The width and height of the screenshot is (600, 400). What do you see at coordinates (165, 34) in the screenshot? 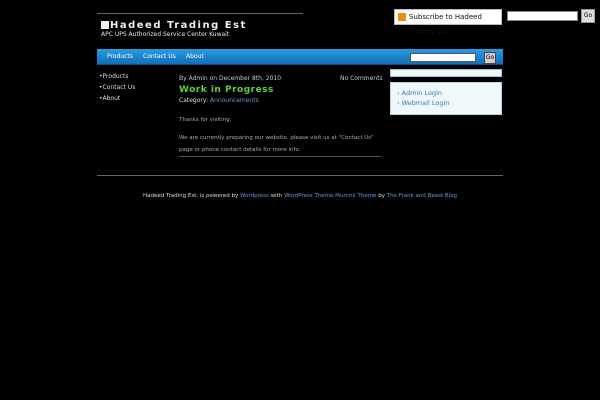
I see `site-tagline: APC UPS Authorized Service Center Kuwait` at bounding box center [165, 34].